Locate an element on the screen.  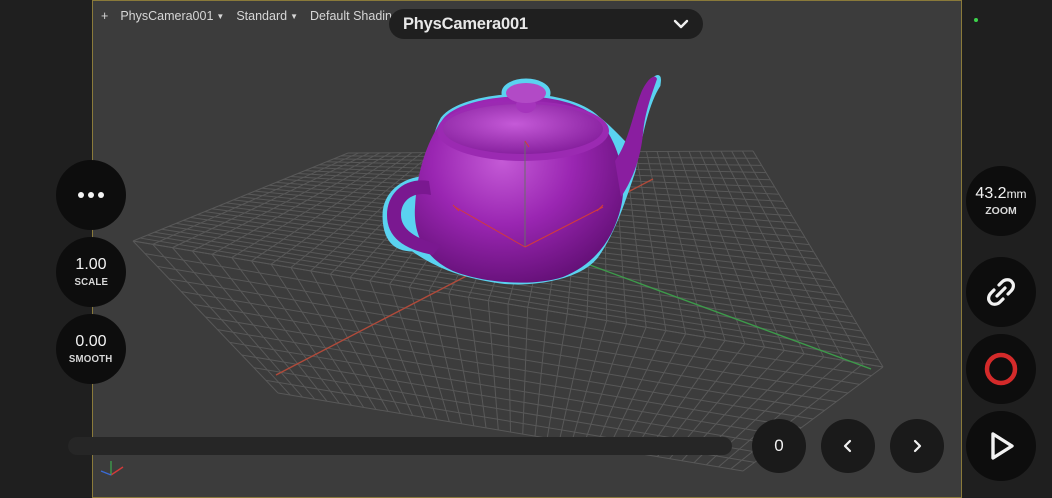
viewport-camera-label: PhysCamera001 is located at coordinates (167, 16).